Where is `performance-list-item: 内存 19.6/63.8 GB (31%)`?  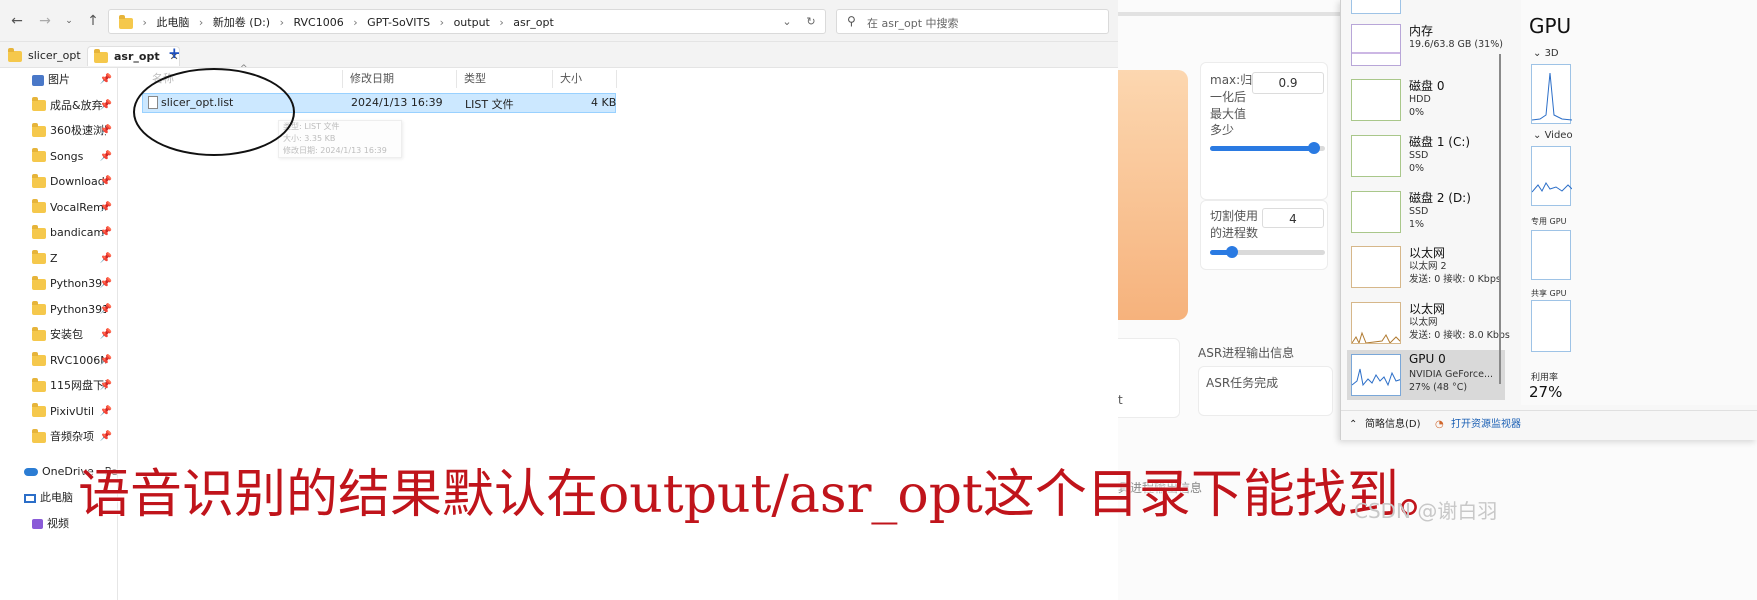
performance-list-item: 内存 19.6/63.8 GB (31%) is located at coordinates (1426, 45).